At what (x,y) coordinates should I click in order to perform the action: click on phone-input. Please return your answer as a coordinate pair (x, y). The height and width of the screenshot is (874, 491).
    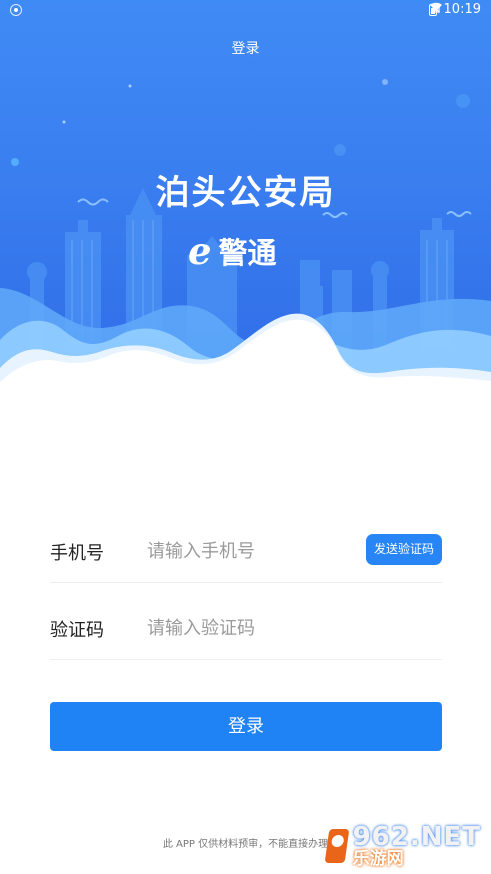
    Looking at the image, I should click on (257, 551).